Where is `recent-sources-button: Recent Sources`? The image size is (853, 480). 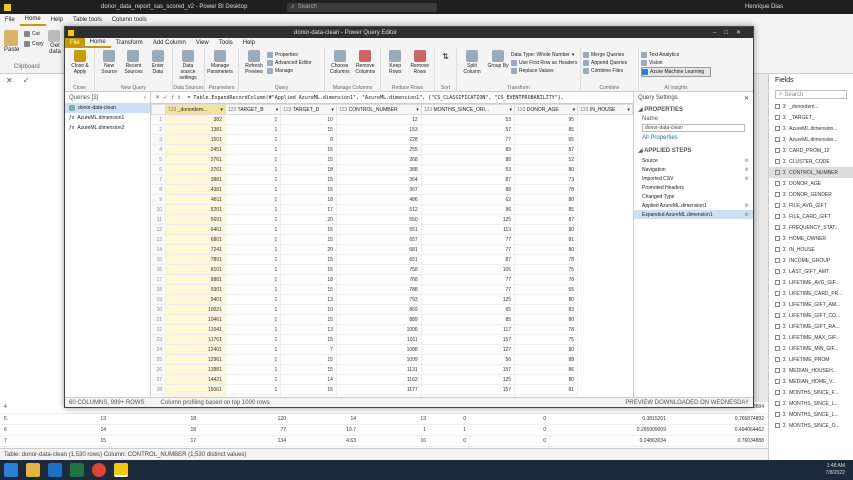 recent-sources-button: Recent Sources is located at coordinates (133, 62).